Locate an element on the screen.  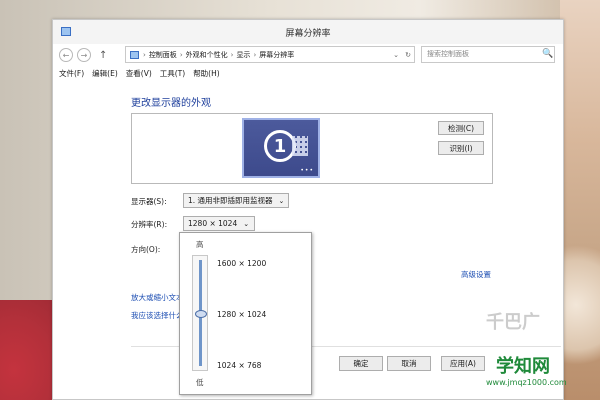
menu-help: 帮助(H) is located at coordinates (206, 73).